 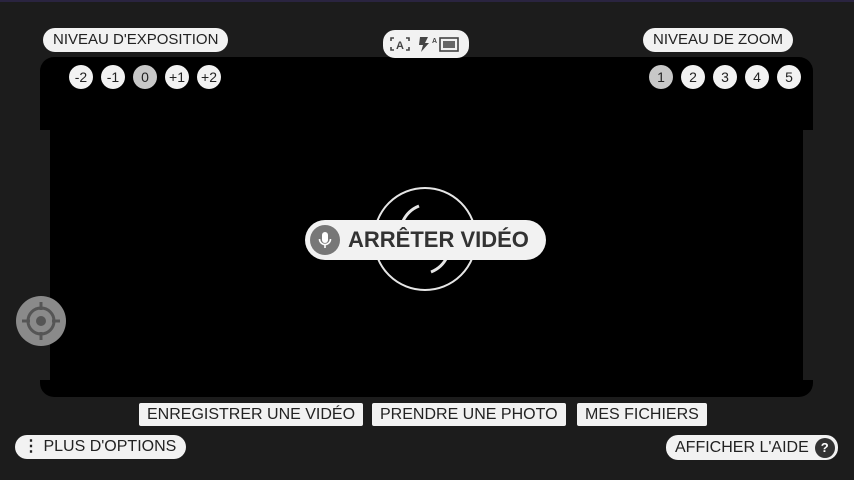 I want to click on viewport-frame-right, so click(x=808, y=255).